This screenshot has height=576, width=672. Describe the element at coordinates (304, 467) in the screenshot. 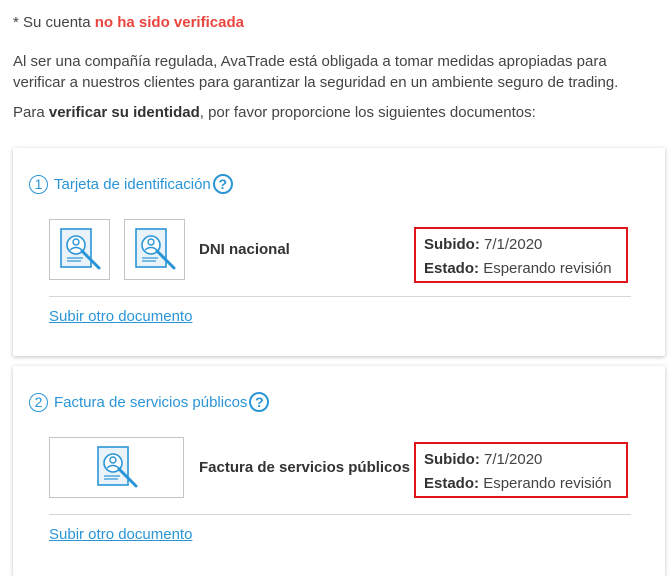

I see `document-label: Factura de servicios públicos` at that location.